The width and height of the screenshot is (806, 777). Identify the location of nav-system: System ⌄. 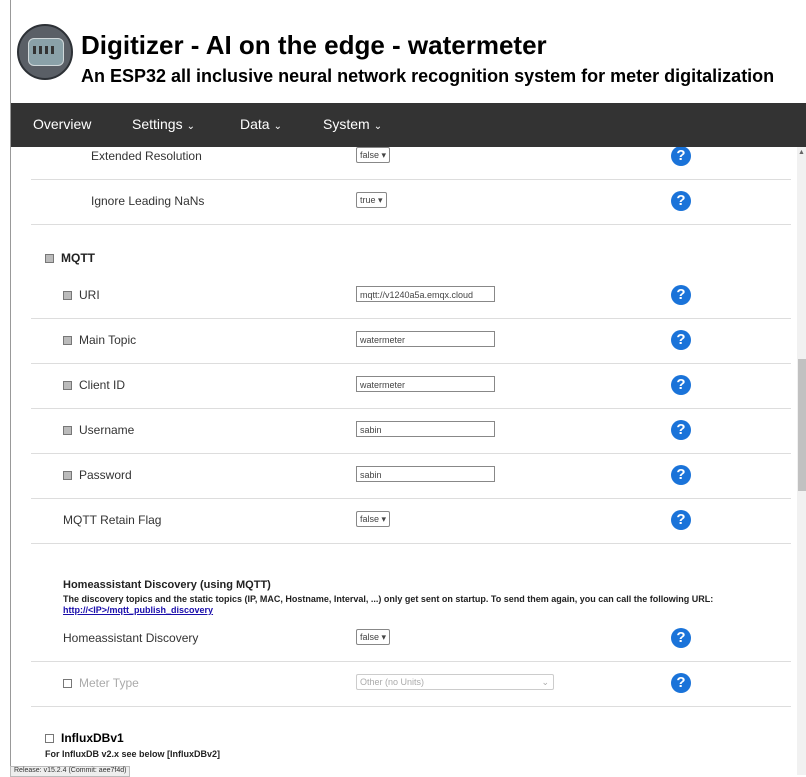
(352, 124).